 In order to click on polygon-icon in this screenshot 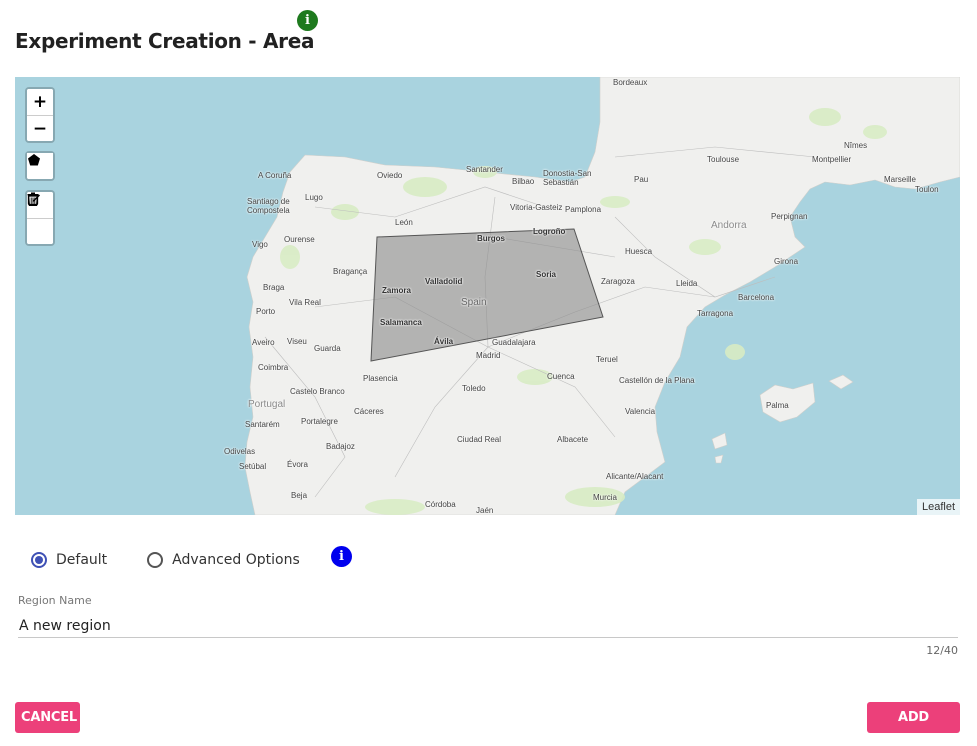, I will do `click(34, 160)`.